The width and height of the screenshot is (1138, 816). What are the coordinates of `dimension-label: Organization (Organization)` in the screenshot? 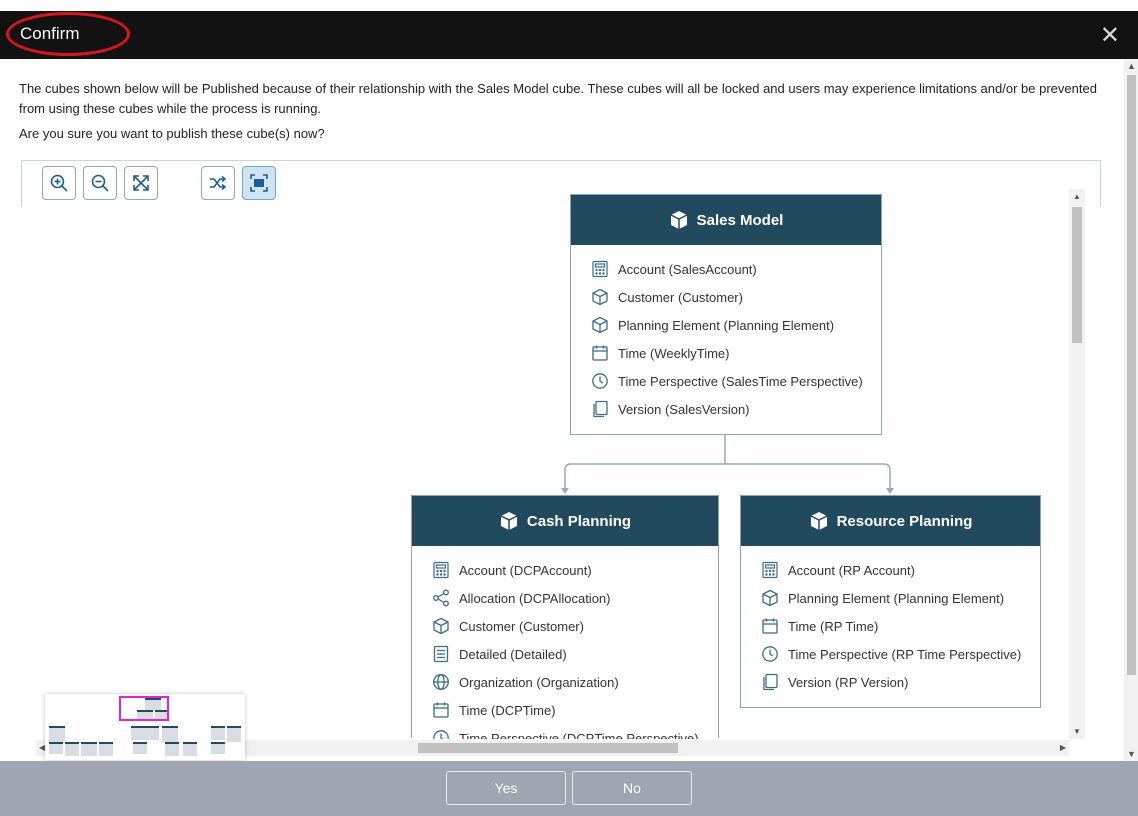 It's located at (539, 682).